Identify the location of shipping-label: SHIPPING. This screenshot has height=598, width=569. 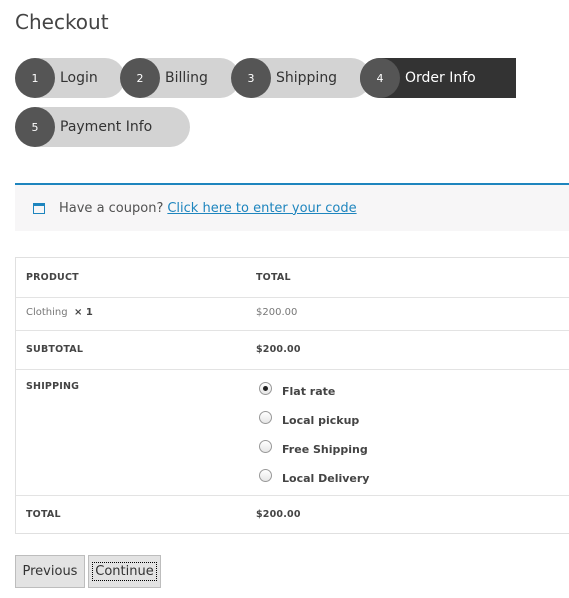
(53, 386).